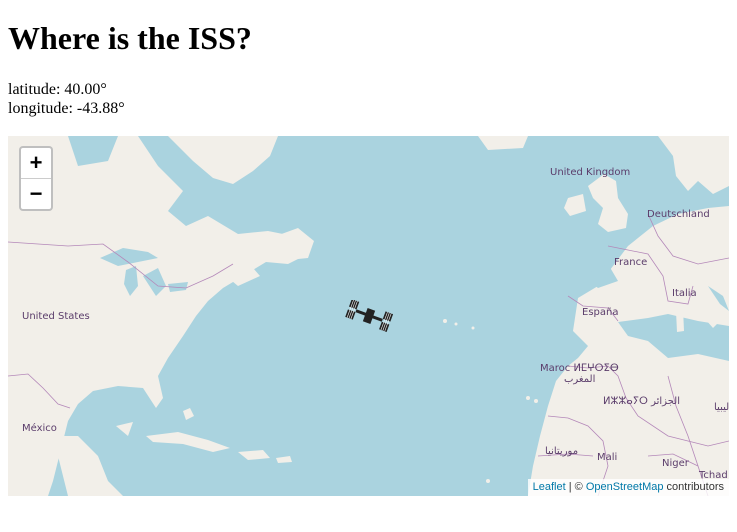 The width and height of the screenshot is (737, 532). What do you see at coordinates (600, 312) in the screenshot?
I see `label-espana: España` at bounding box center [600, 312].